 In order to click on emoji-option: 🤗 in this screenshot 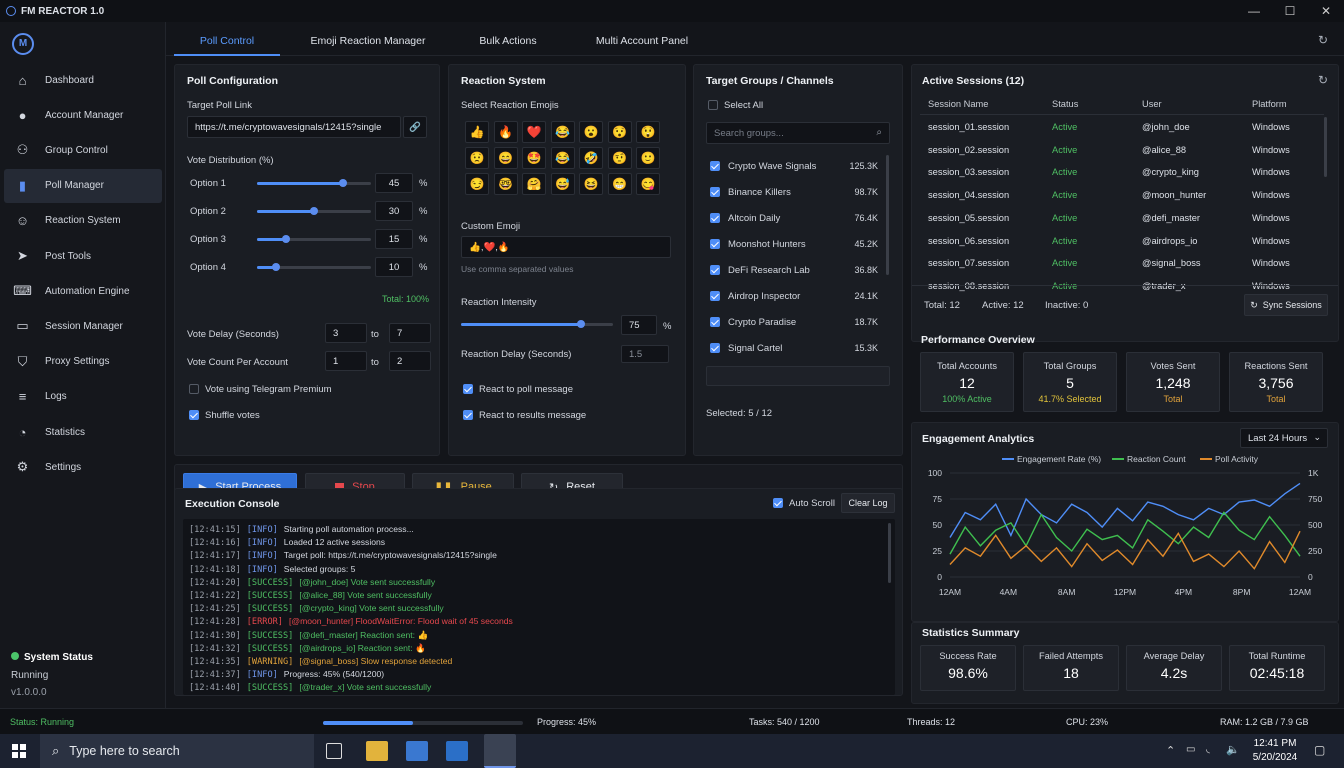, I will do `click(534, 184)`.